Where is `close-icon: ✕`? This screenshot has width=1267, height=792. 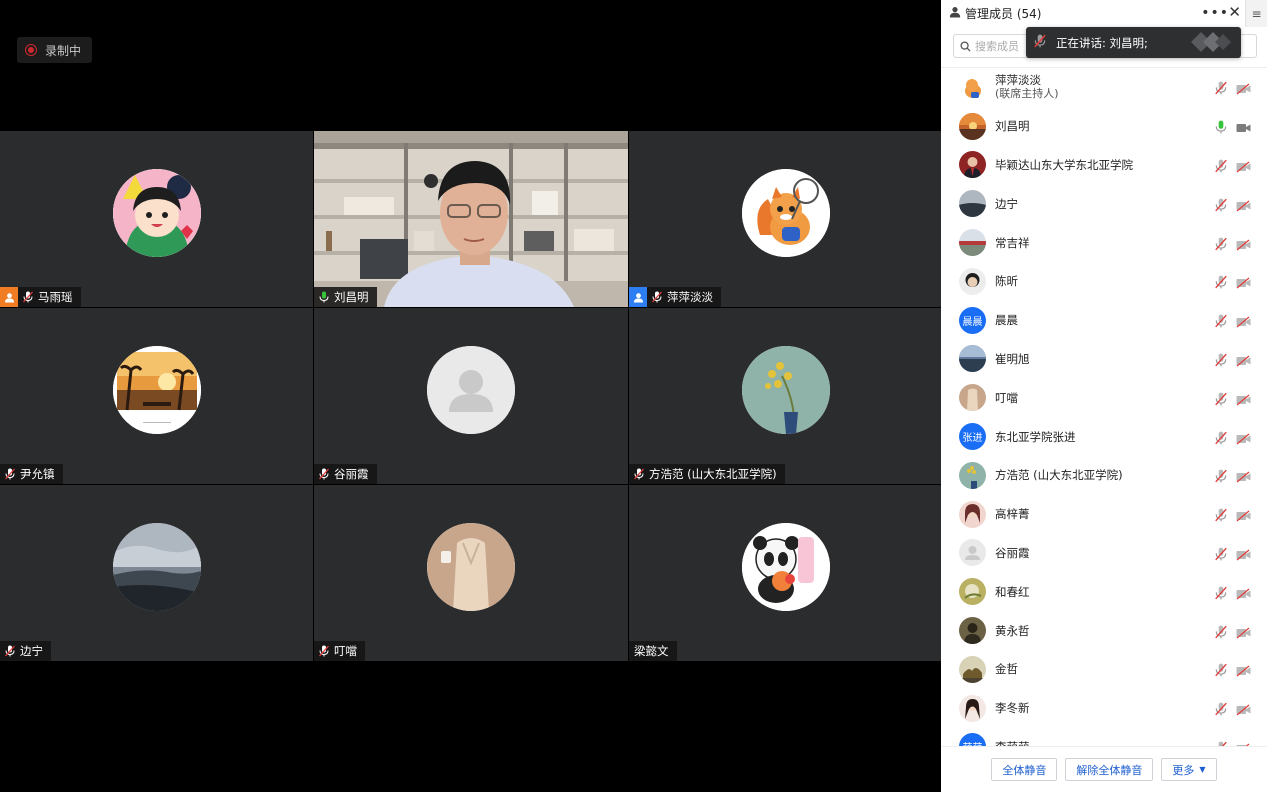
close-icon: ✕ is located at coordinates (1234, 12).